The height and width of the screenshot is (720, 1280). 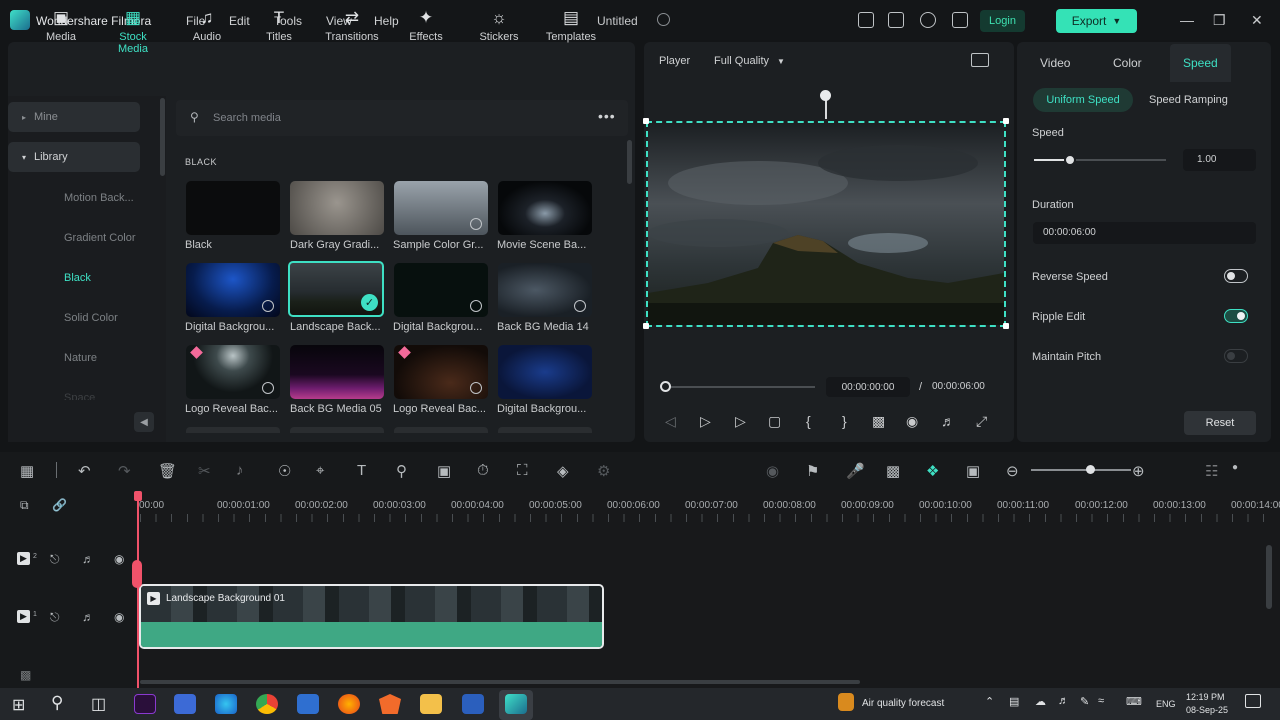 I want to click on thumb-movie-scene, so click(x=545, y=208).